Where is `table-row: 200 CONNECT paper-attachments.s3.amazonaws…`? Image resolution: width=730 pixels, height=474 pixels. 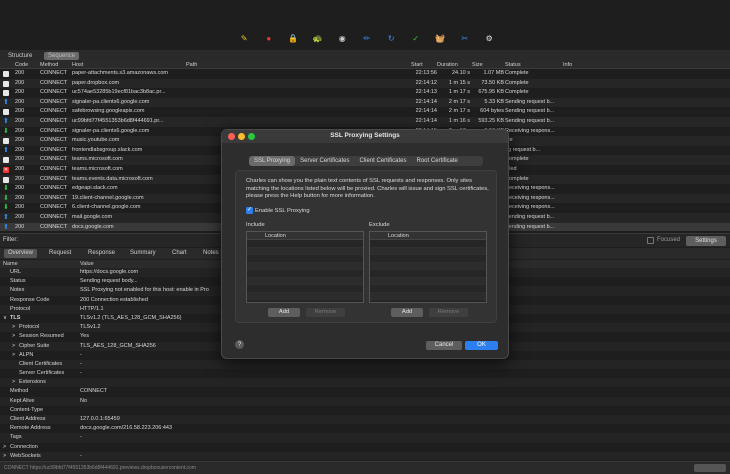
table-row: 200 CONNECT paper-attachments.s3.amazonaws… is located at coordinates (365, 74).